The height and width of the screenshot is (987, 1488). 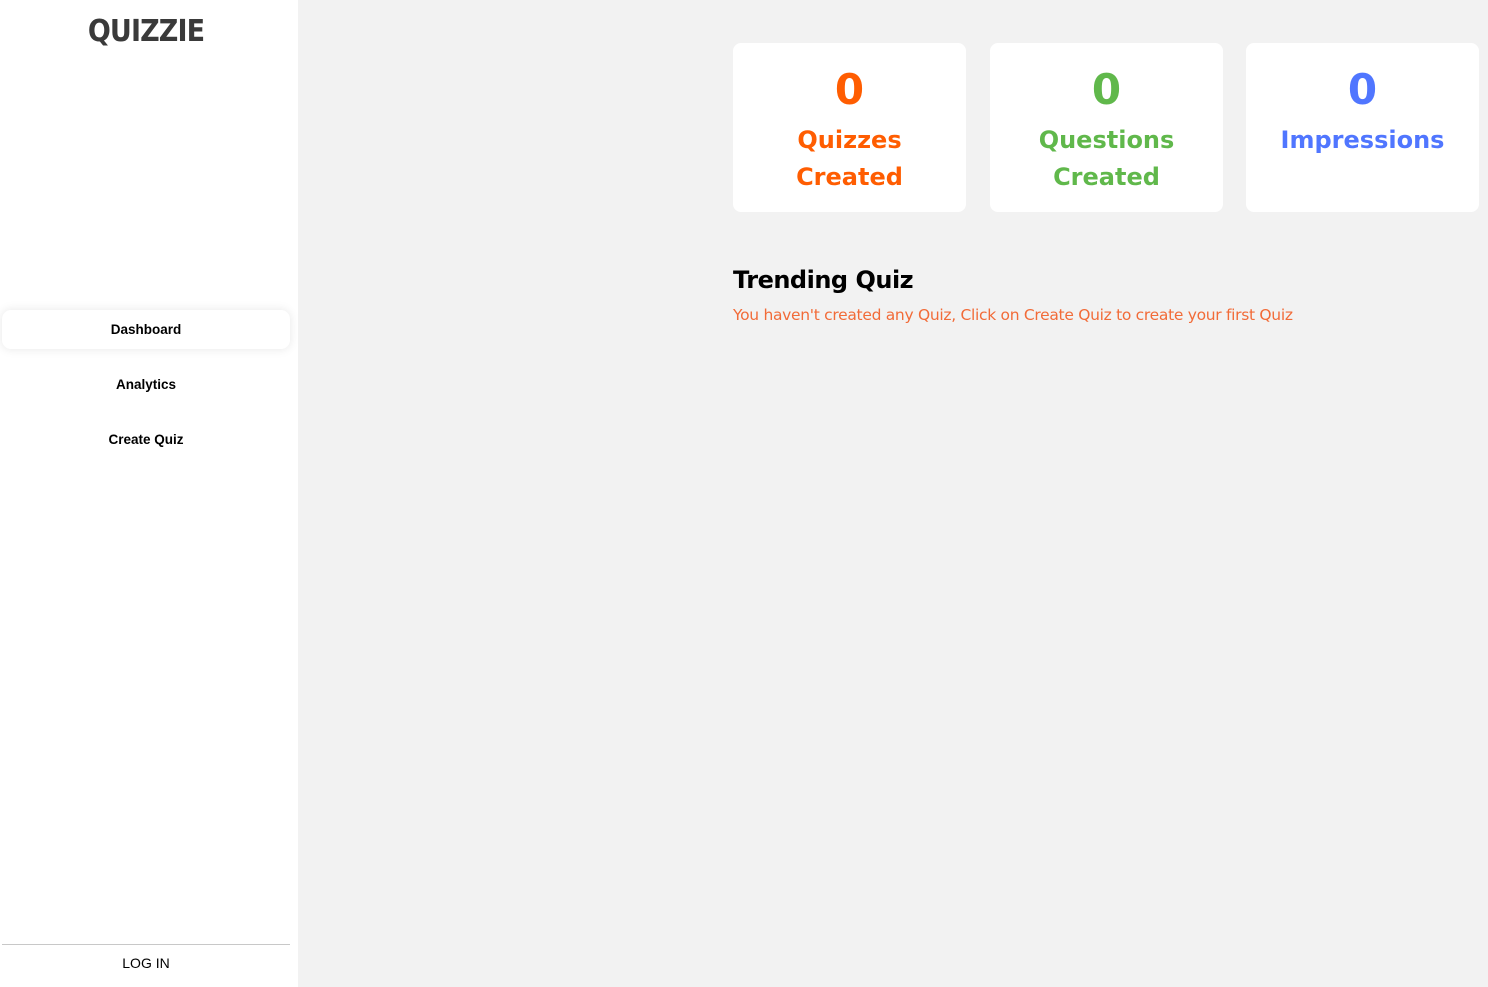 I want to click on stat-count-quizzes: 0, so click(x=849, y=89).